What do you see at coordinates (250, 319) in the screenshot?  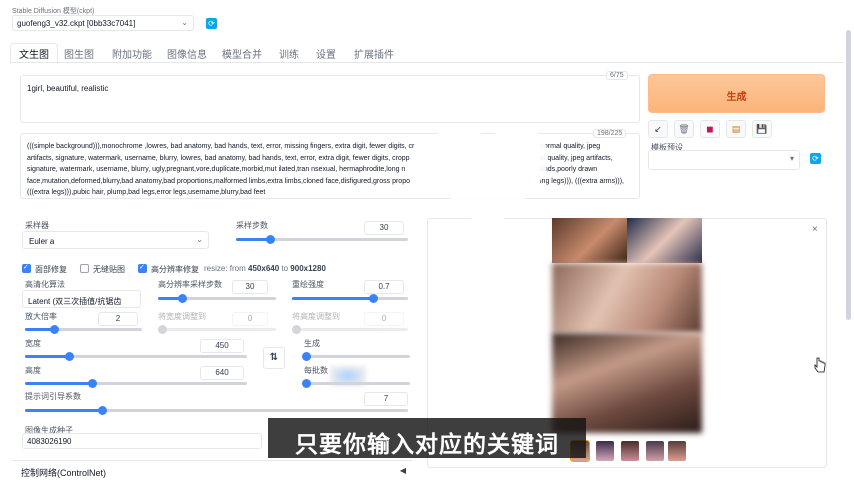 I see `resize-width-input: 0` at bounding box center [250, 319].